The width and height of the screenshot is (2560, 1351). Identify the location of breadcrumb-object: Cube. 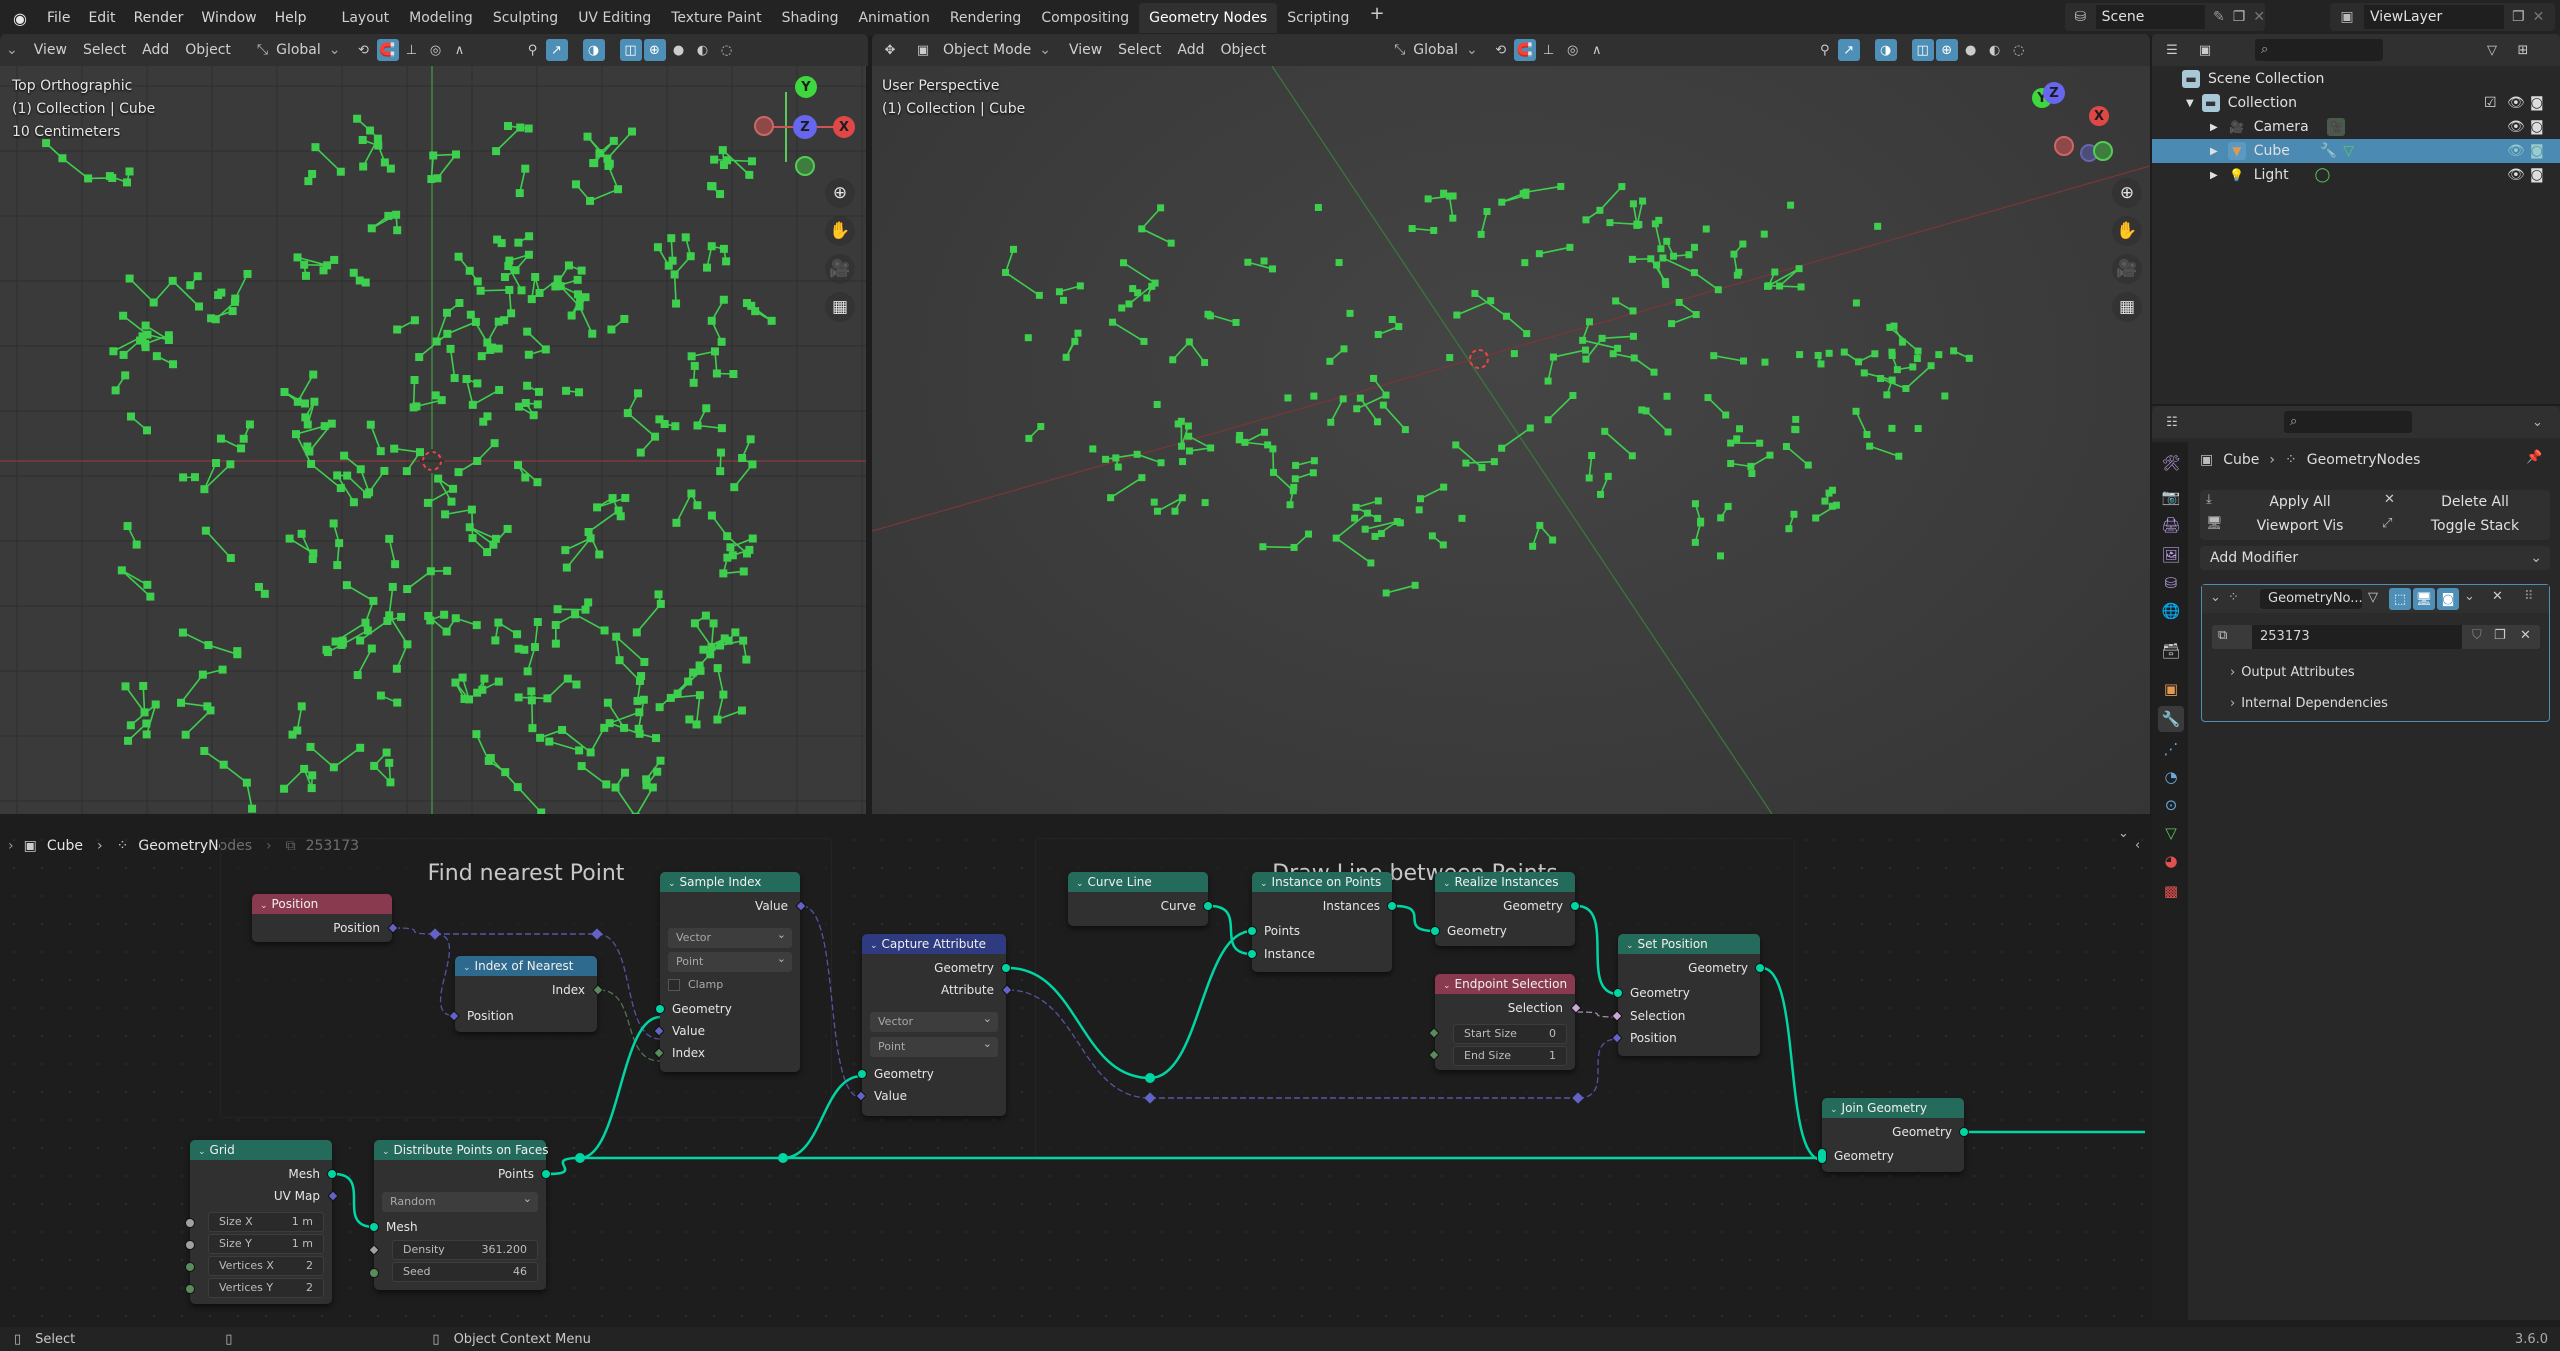
(65, 846).